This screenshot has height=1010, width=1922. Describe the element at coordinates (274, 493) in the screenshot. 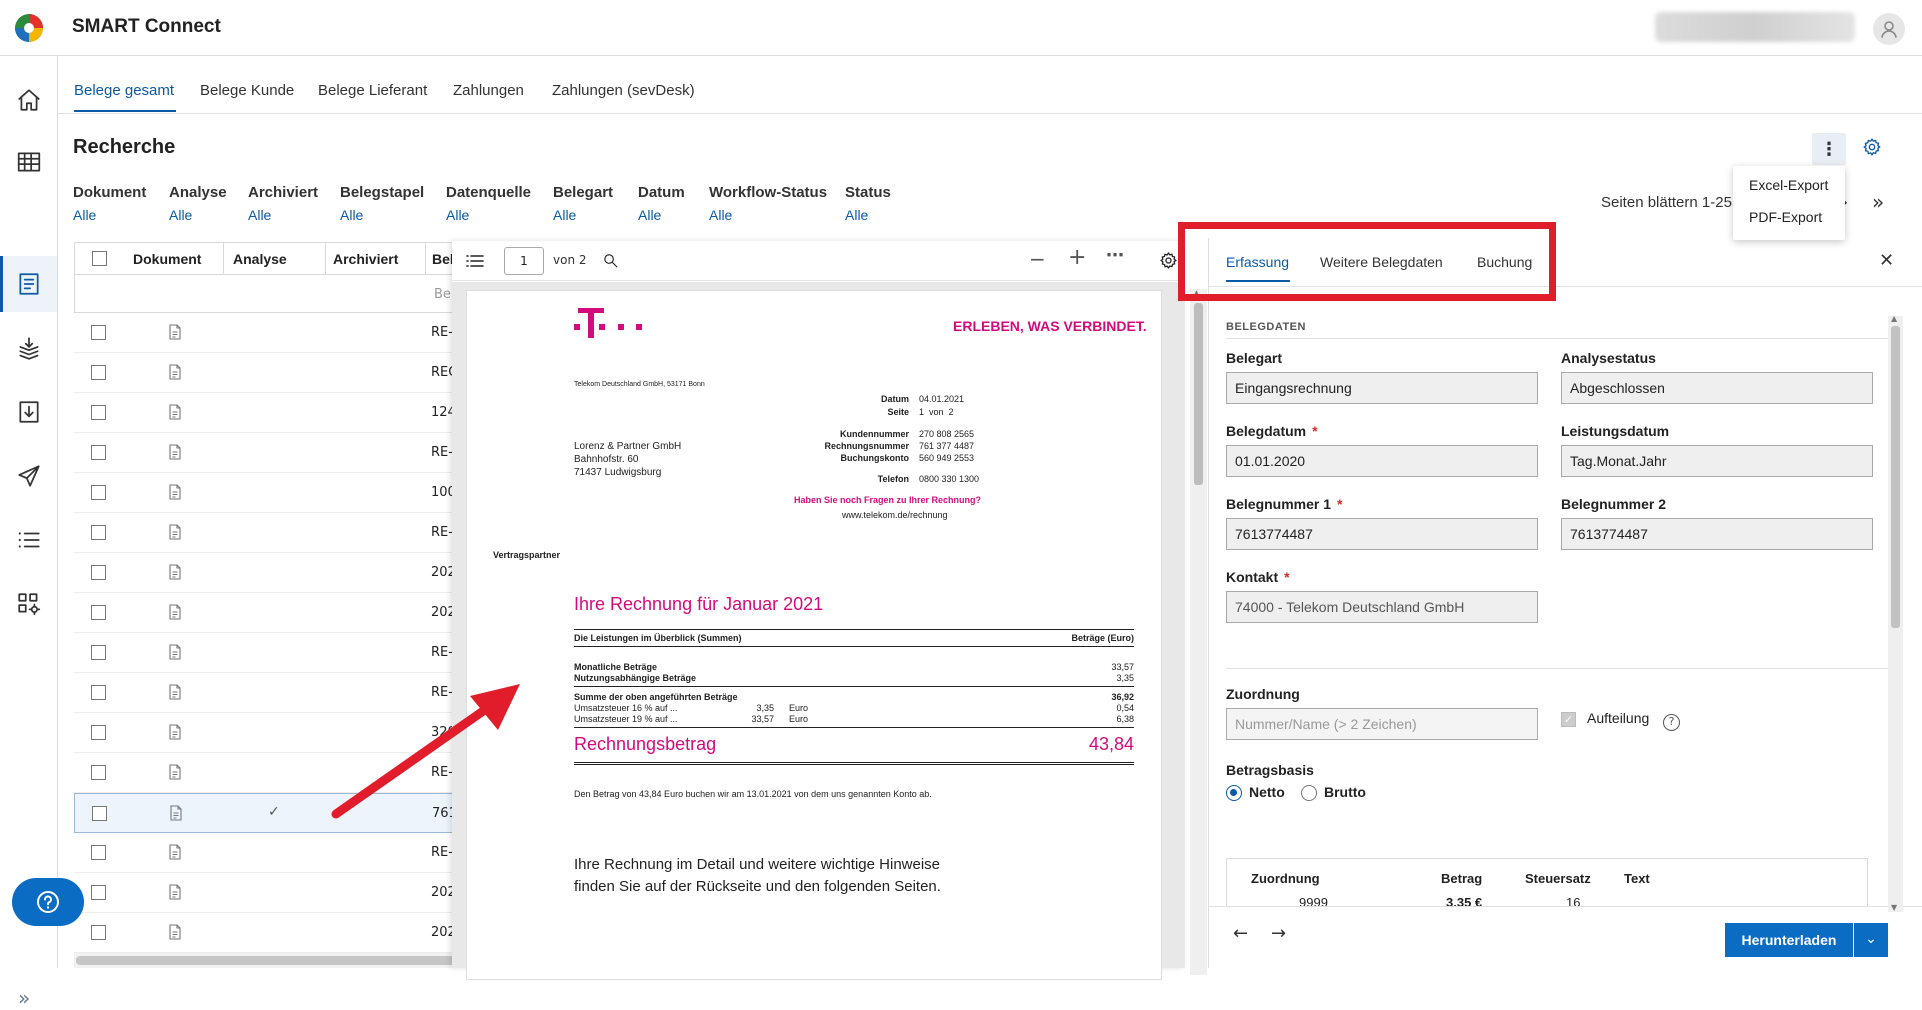

I see `table-row: 100` at that location.